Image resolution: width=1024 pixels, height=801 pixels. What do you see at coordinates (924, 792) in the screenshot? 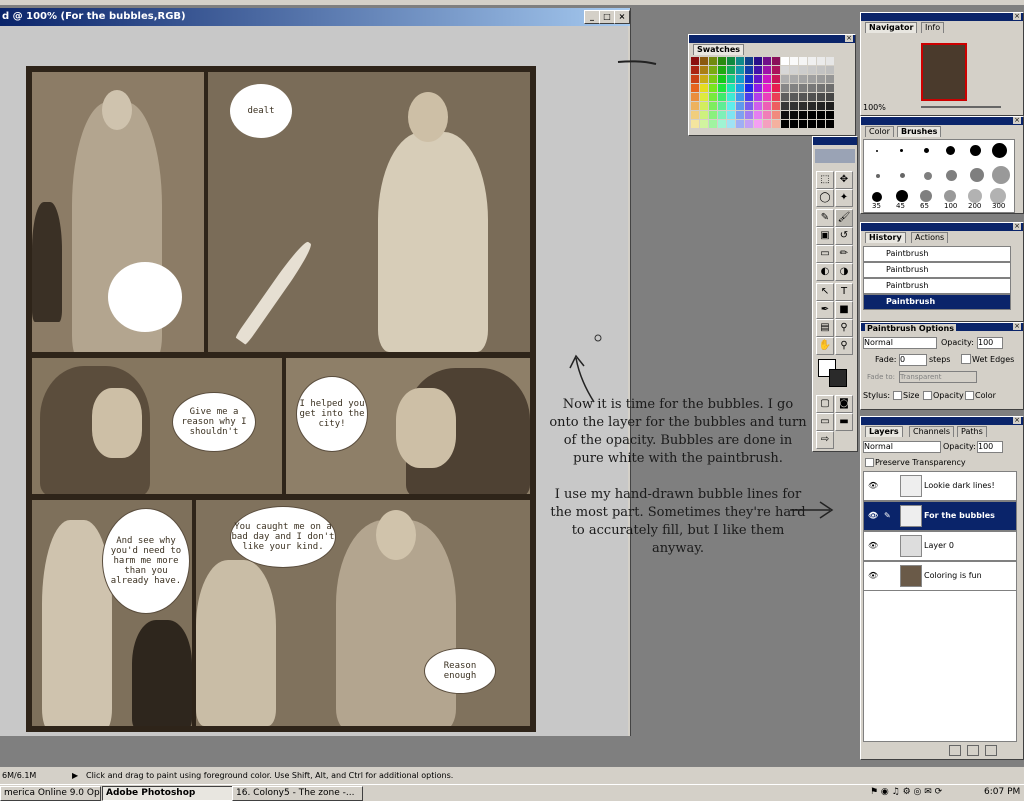
I see `tray-icons: ⚑ ◉ ♫ ⚙ ◎ ✉ ⟳` at bounding box center [924, 792].